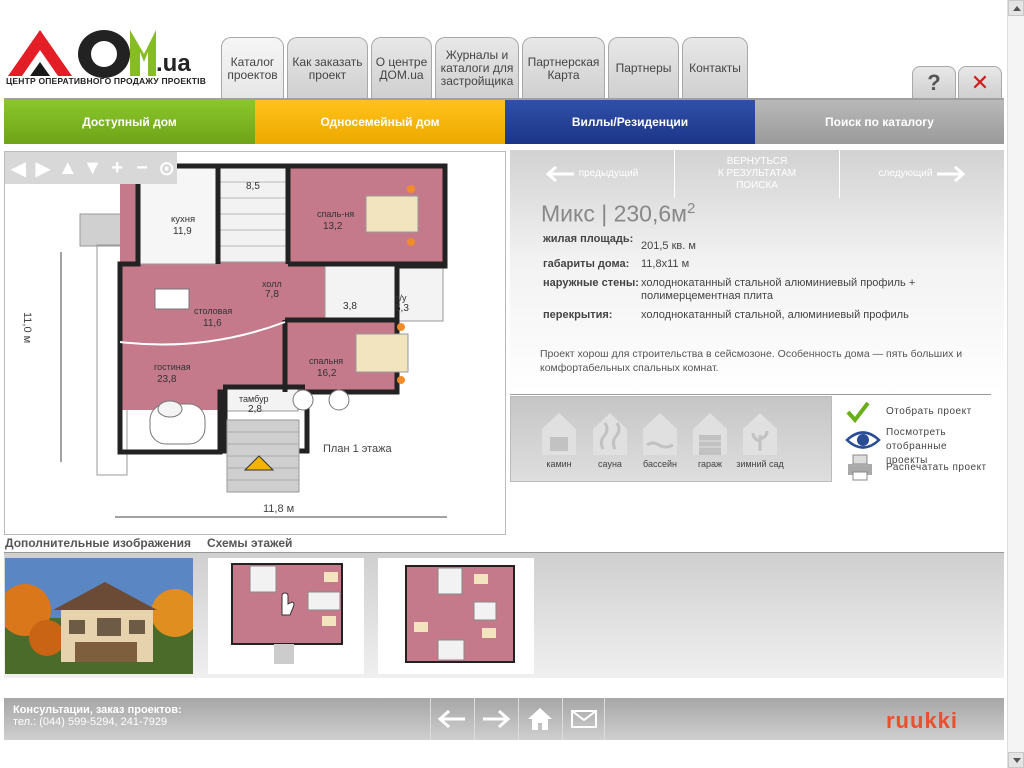  I want to click on ruukki-logo: ruukki, so click(922, 721).